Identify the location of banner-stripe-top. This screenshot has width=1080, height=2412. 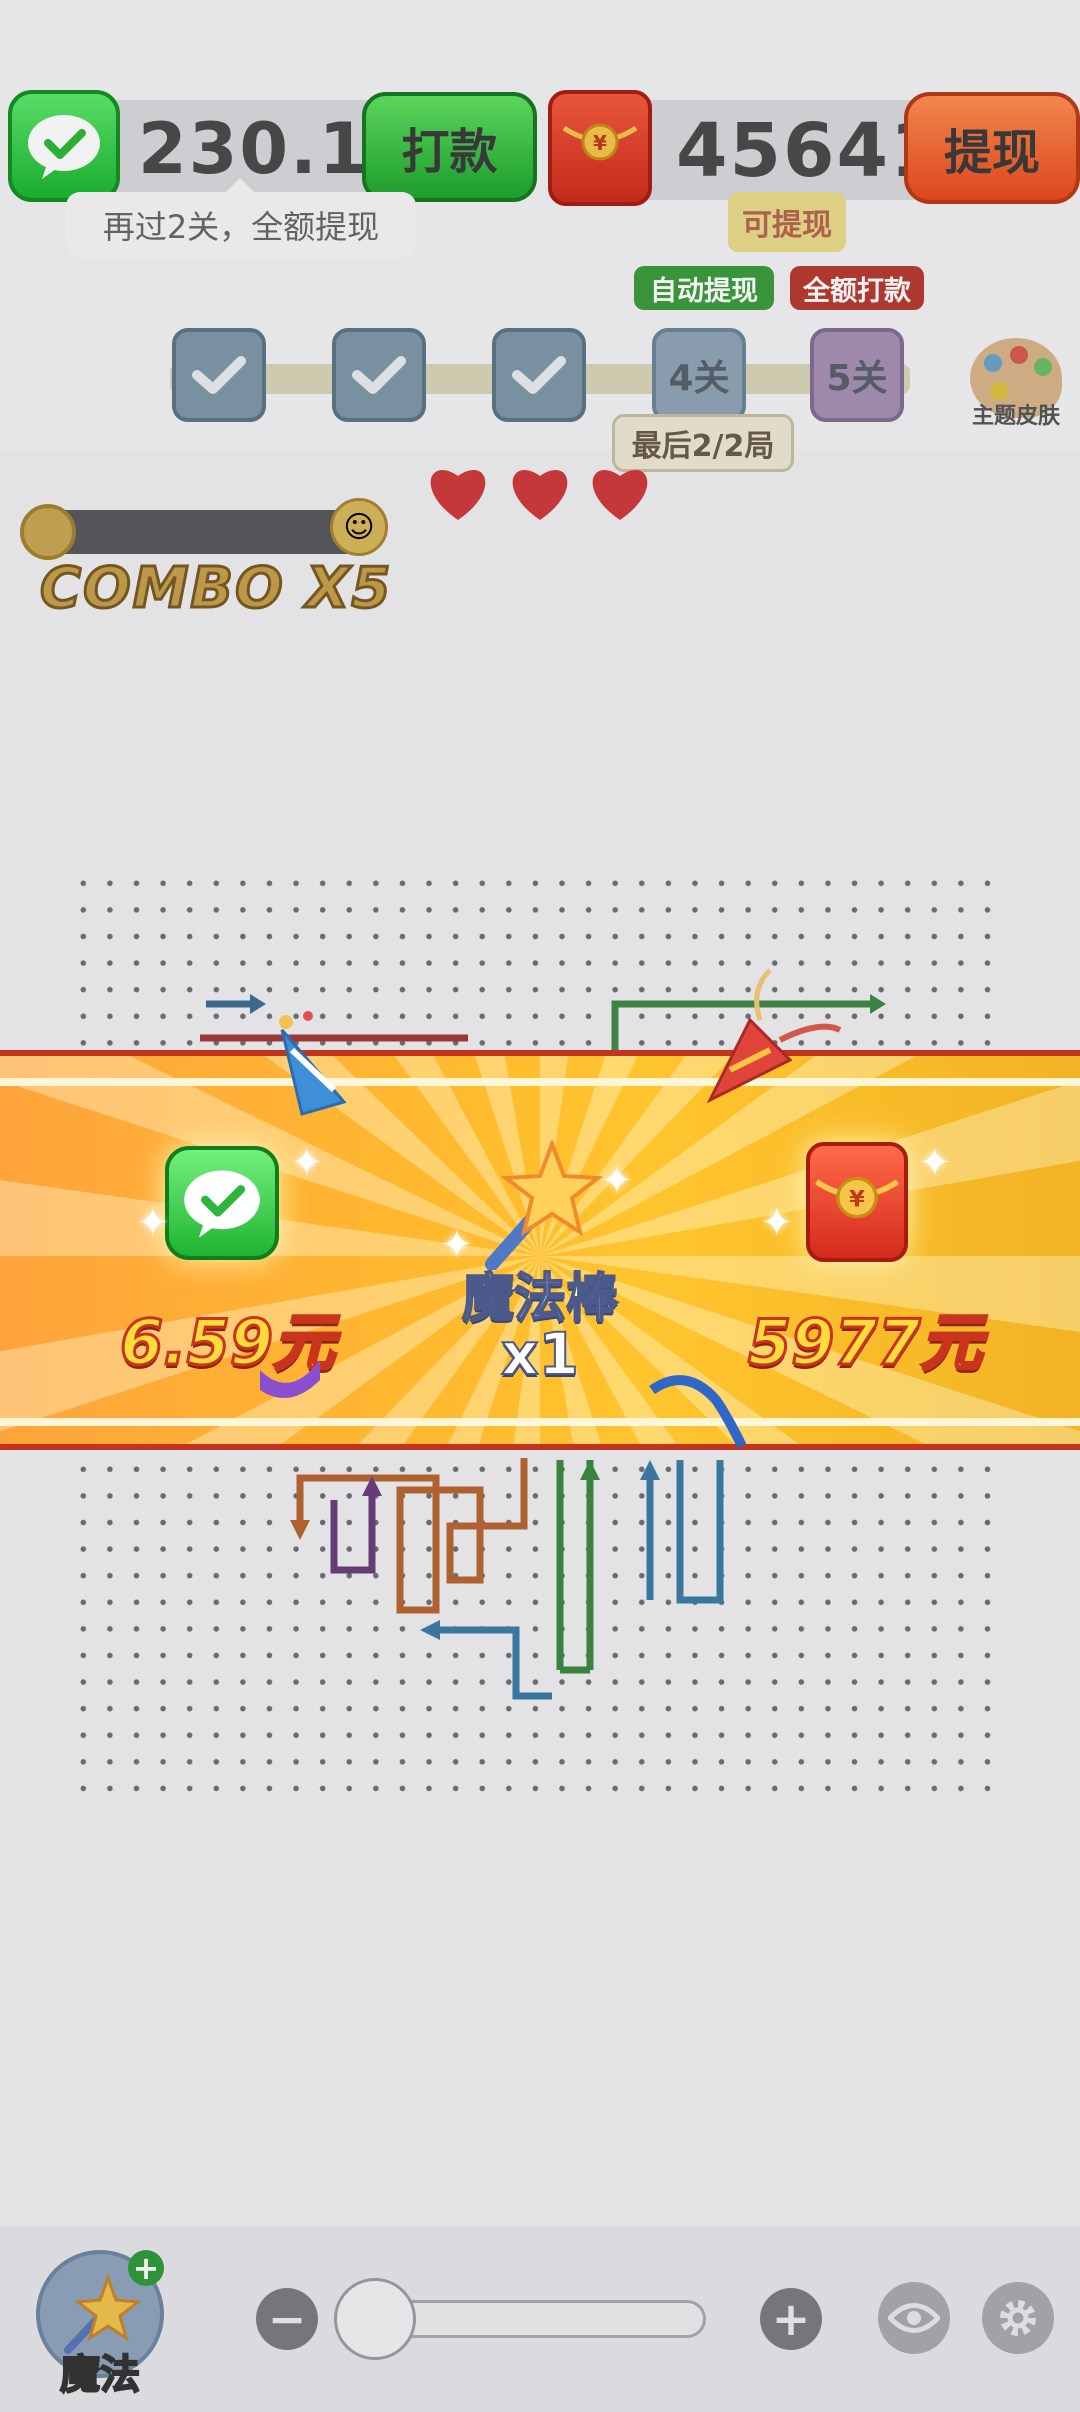
(540, 1082).